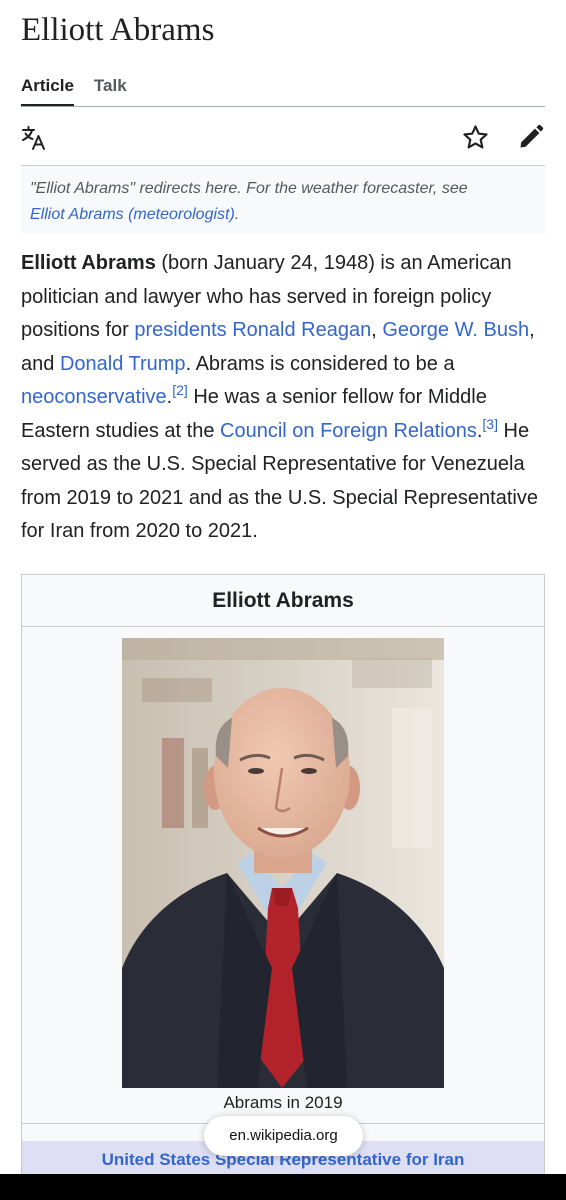  Describe the element at coordinates (320, 363) in the screenshot. I see `lead-text: . Abrams is considered to be a` at that location.